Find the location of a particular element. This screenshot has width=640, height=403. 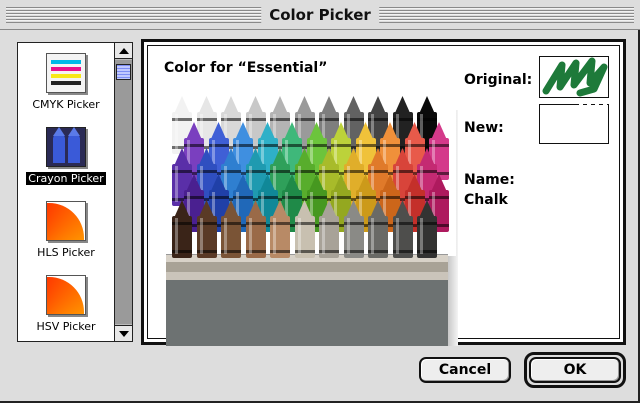

name-label: Name: is located at coordinates (489, 180).